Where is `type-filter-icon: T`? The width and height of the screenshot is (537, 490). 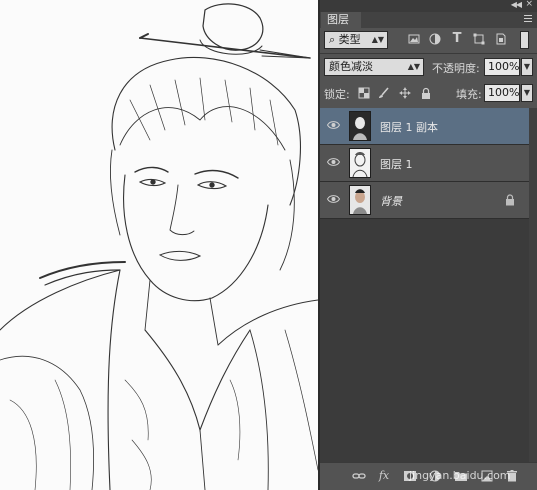
type-filter-icon: T is located at coordinates (457, 38).